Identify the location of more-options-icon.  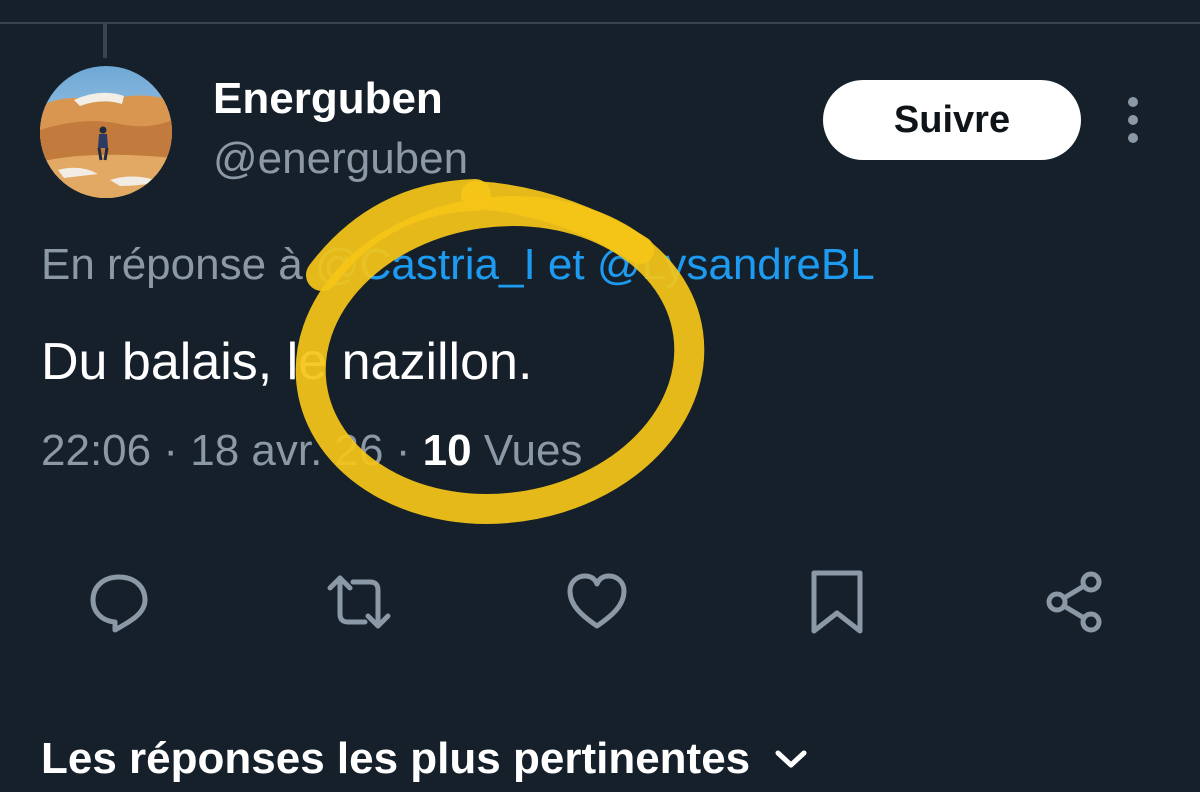
(1133, 120).